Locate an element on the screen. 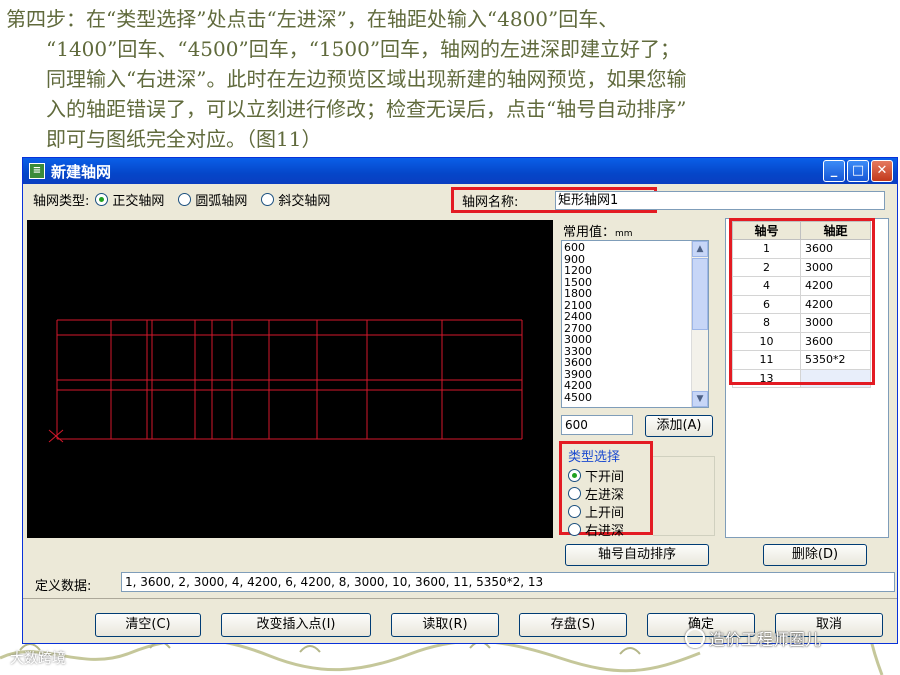  radio-label: 上开间 is located at coordinates (605, 513).